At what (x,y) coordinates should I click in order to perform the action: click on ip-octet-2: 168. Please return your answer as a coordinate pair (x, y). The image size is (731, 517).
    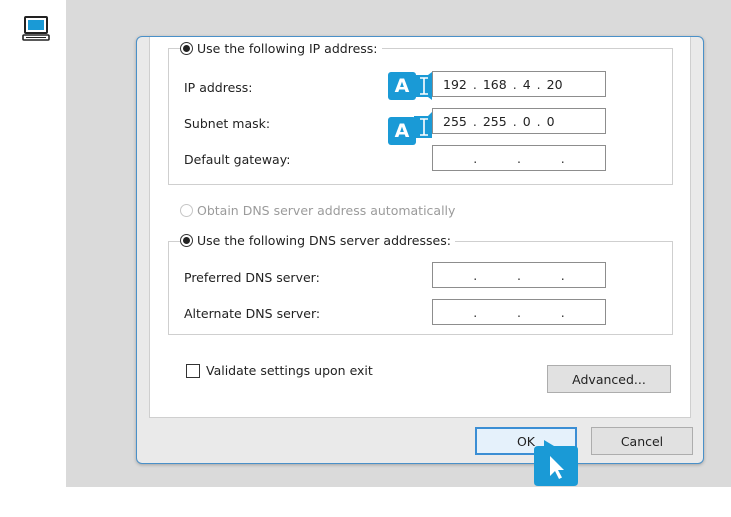
    Looking at the image, I should click on (494, 84).